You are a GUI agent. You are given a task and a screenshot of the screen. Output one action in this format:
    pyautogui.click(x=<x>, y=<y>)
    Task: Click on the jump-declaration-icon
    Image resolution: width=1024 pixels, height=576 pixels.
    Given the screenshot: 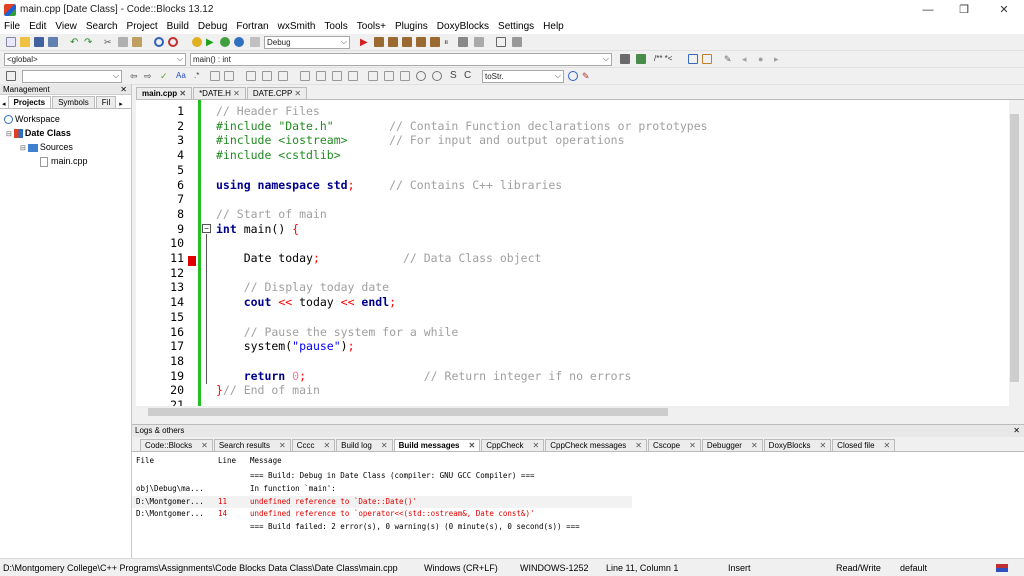 What is the action you would take?
    pyautogui.click(x=625, y=59)
    